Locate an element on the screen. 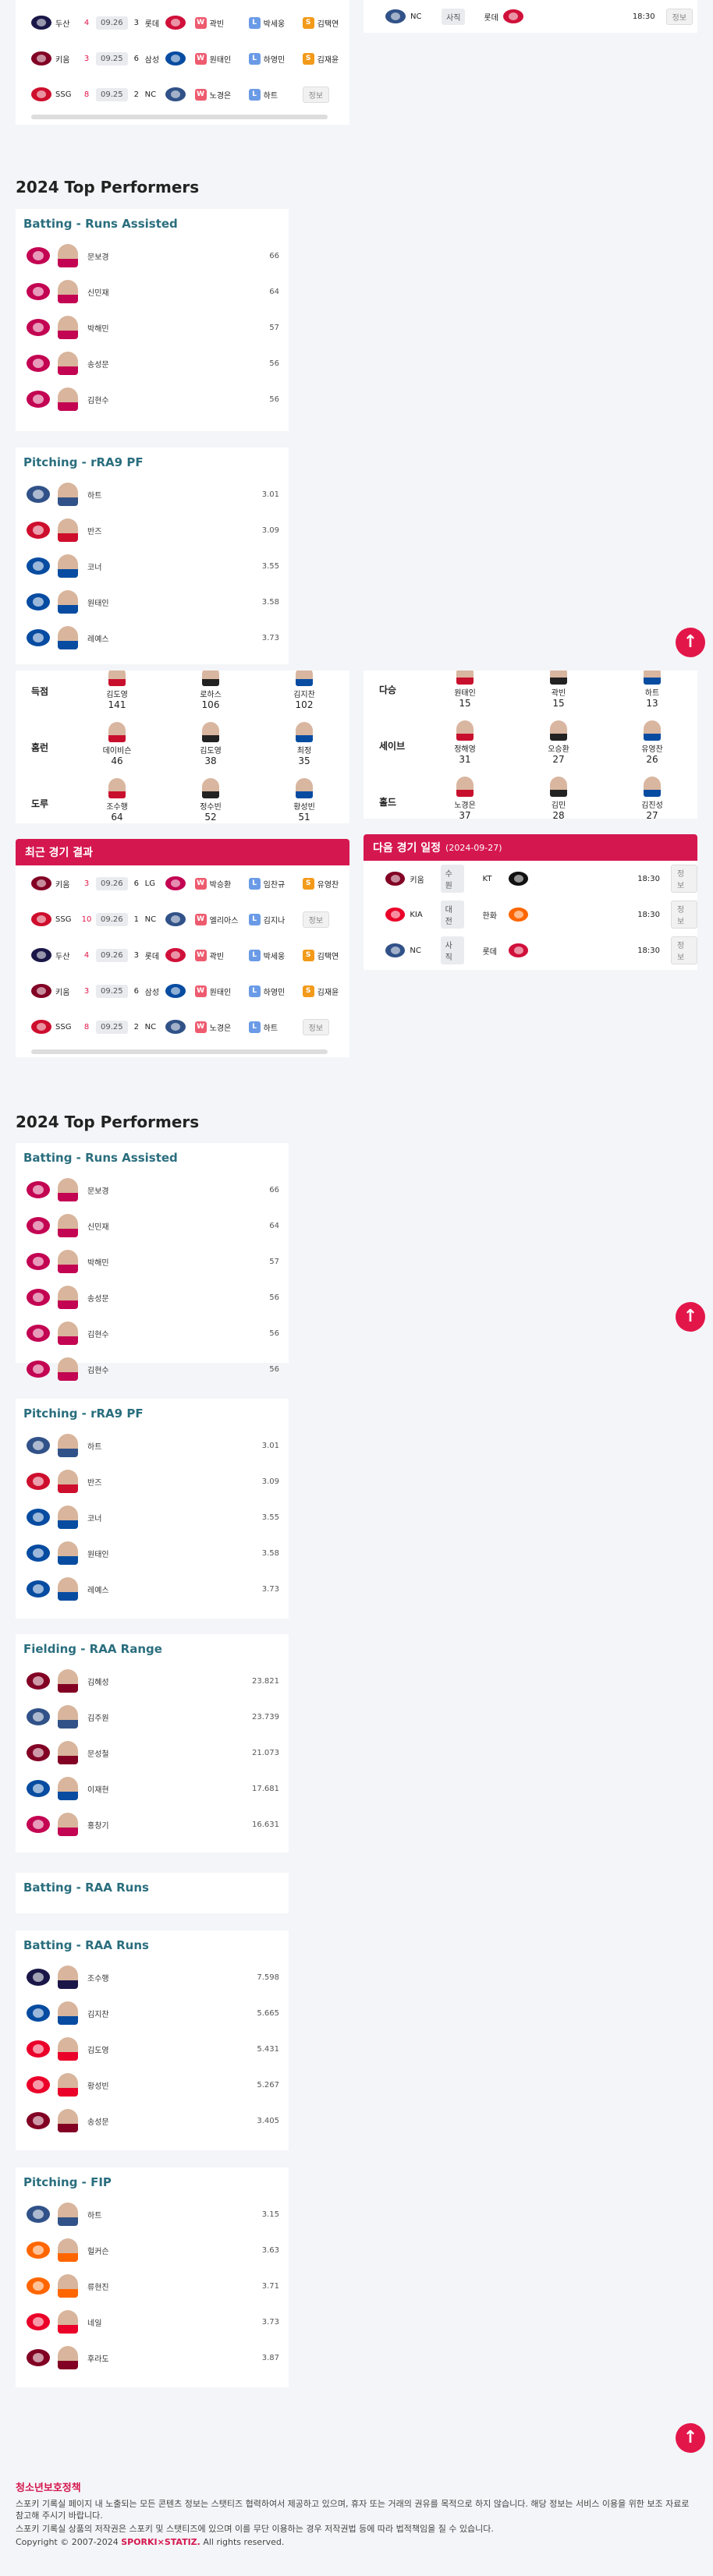 Image resolution: width=713 pixels, height=2576 pixels. performer-row: 김지찬 5.665 is located at coordinates (152, 2013).